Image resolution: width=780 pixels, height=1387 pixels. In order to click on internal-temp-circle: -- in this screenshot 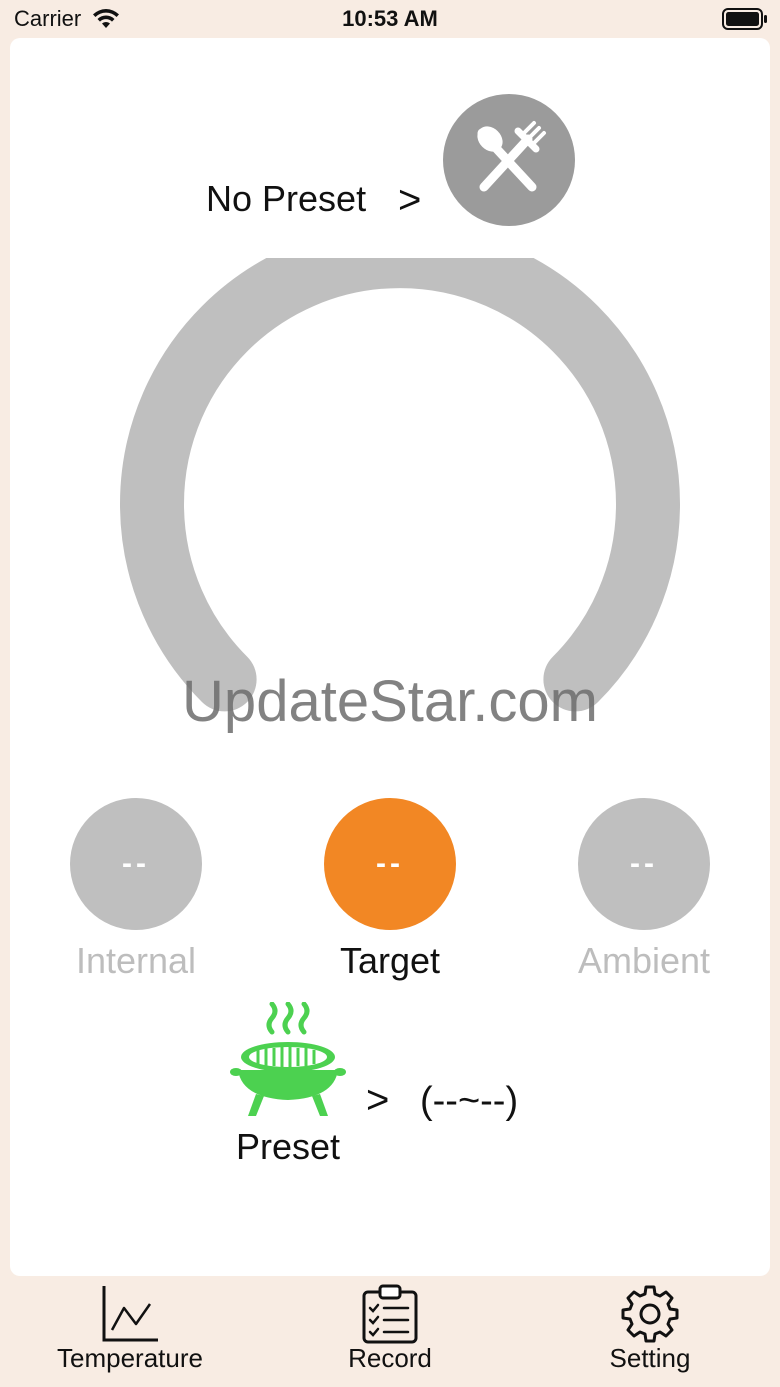, I will do `click(136, 864)`.